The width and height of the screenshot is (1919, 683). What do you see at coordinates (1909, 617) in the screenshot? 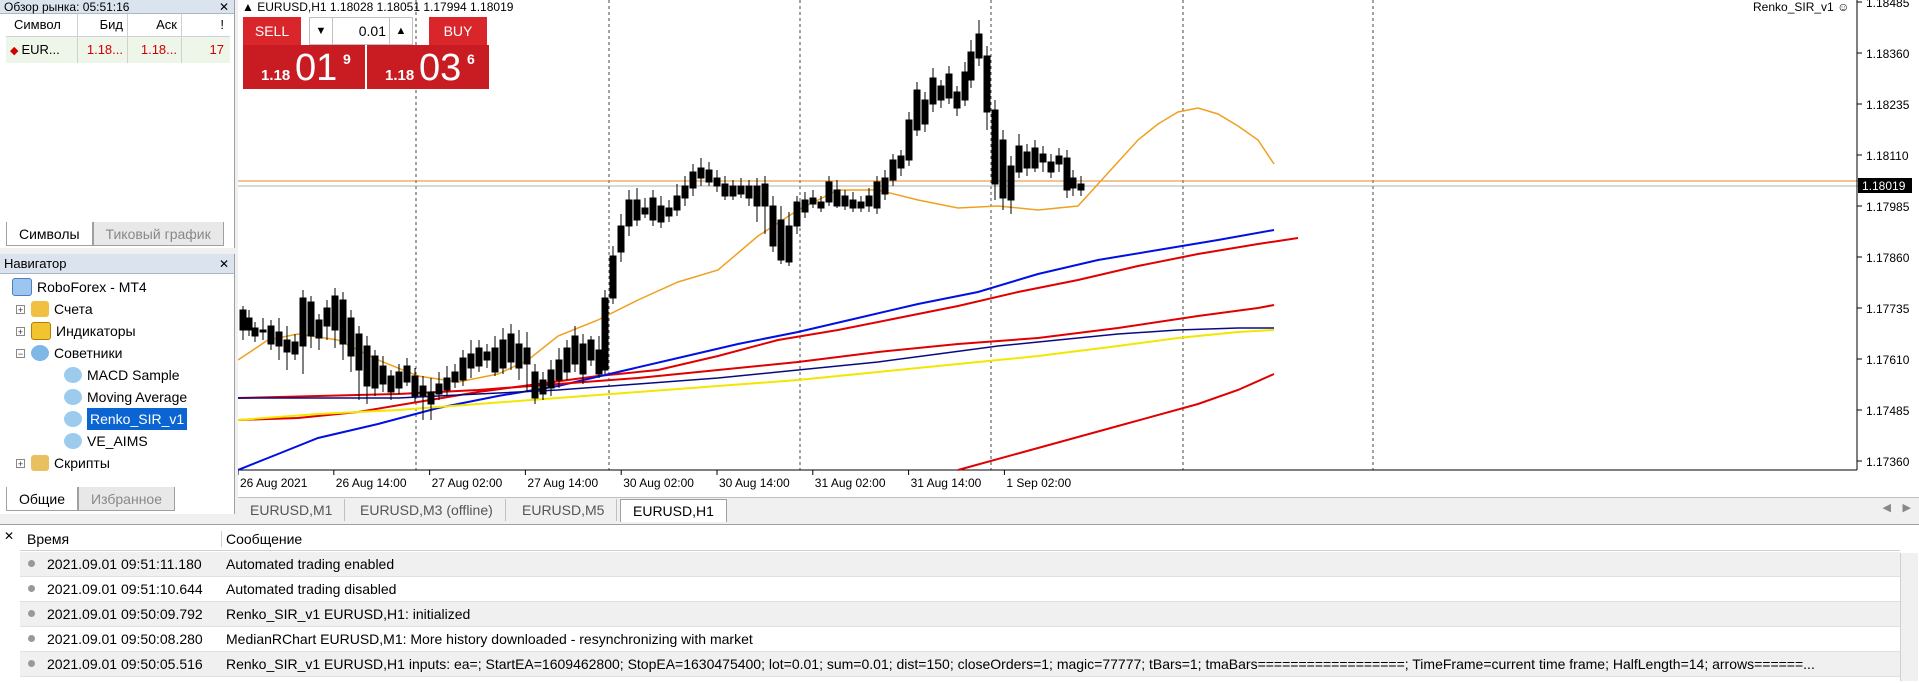
I see `journal-scrollbar` at bounding box center [1909, 617].